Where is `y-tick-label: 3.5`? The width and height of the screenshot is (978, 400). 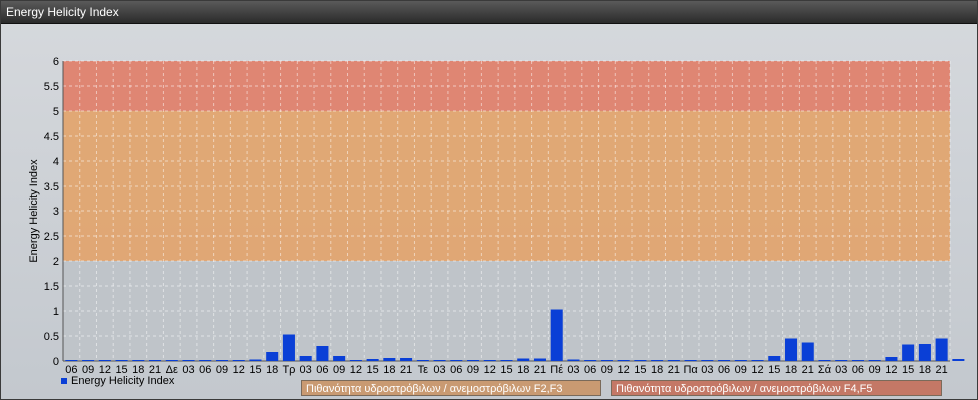
y-tick-label: 3.5 is located at coordinates (51, 187).